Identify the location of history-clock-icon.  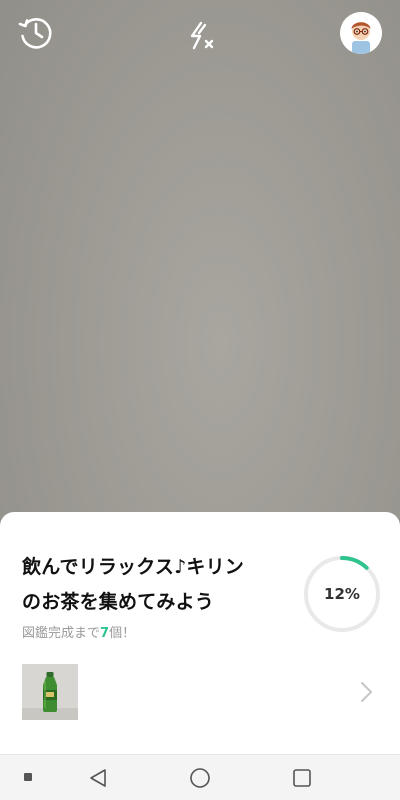
(35, 33).